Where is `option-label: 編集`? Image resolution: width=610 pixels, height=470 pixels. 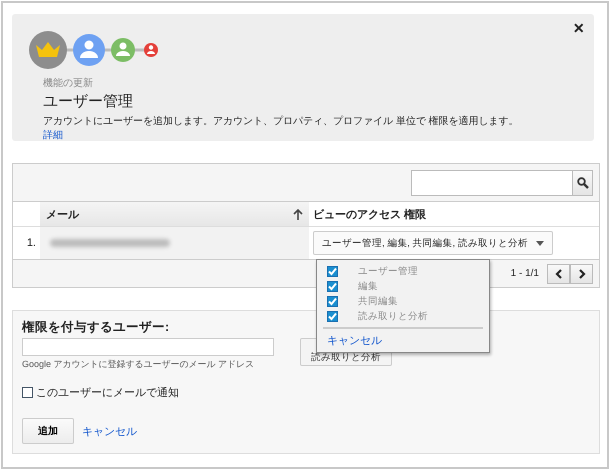
option-label: 編集 is located at coordinates (368, 286).